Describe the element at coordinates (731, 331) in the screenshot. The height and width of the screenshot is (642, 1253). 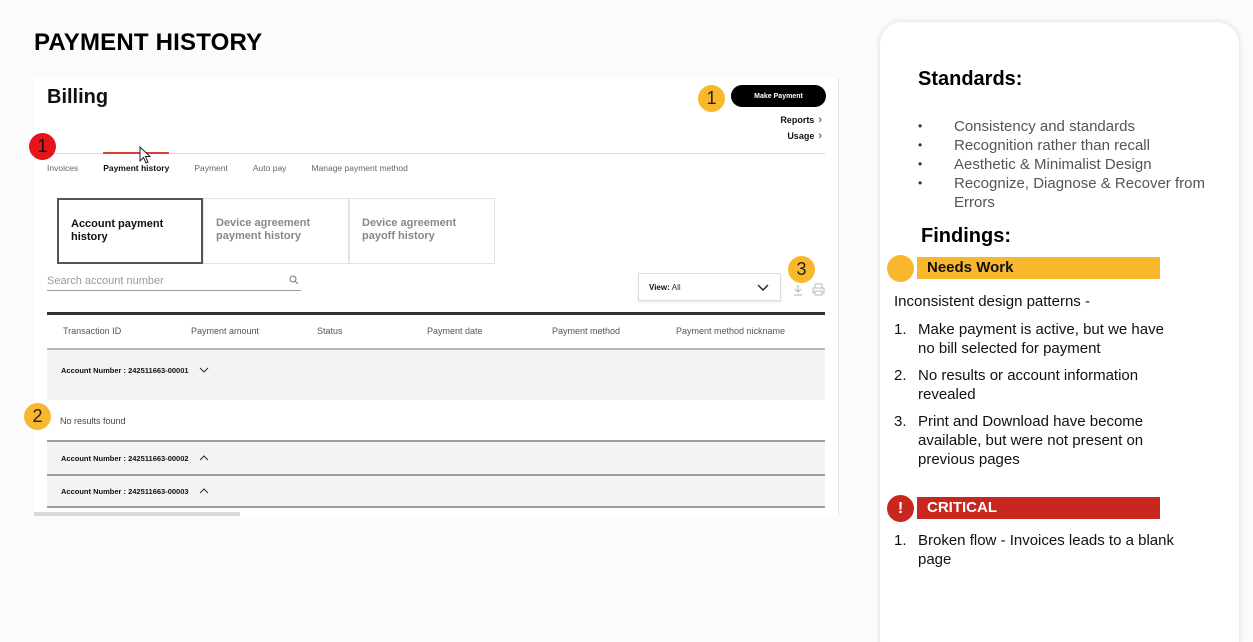
I see `col-payment-method-nickname: Payment method nickname` at that location.